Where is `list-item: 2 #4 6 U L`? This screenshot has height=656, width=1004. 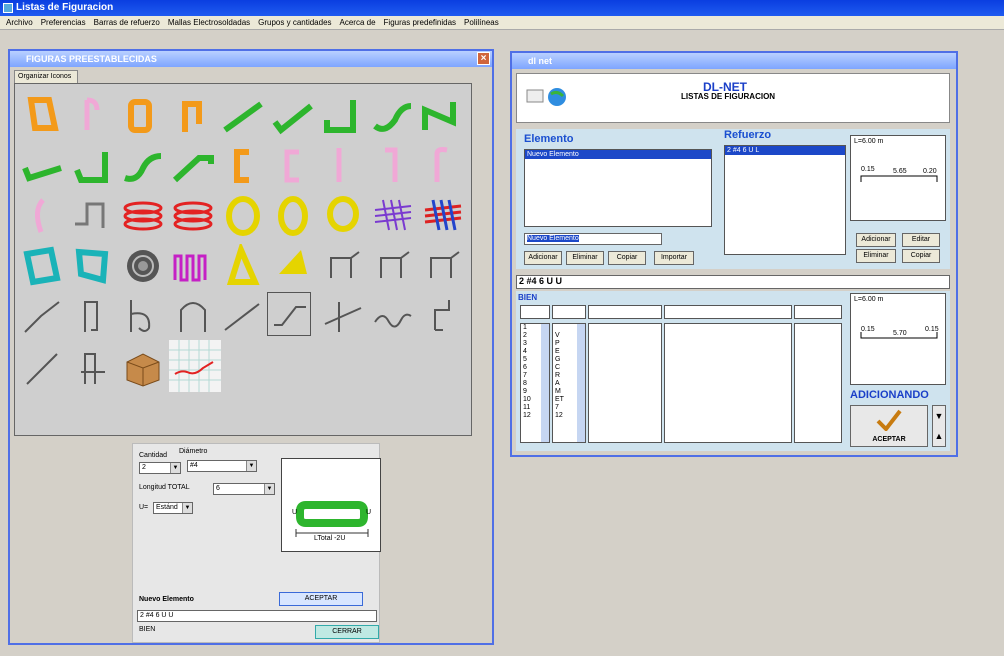 list-item: 2 #4 6 U L is located at coordinates (785, 150).